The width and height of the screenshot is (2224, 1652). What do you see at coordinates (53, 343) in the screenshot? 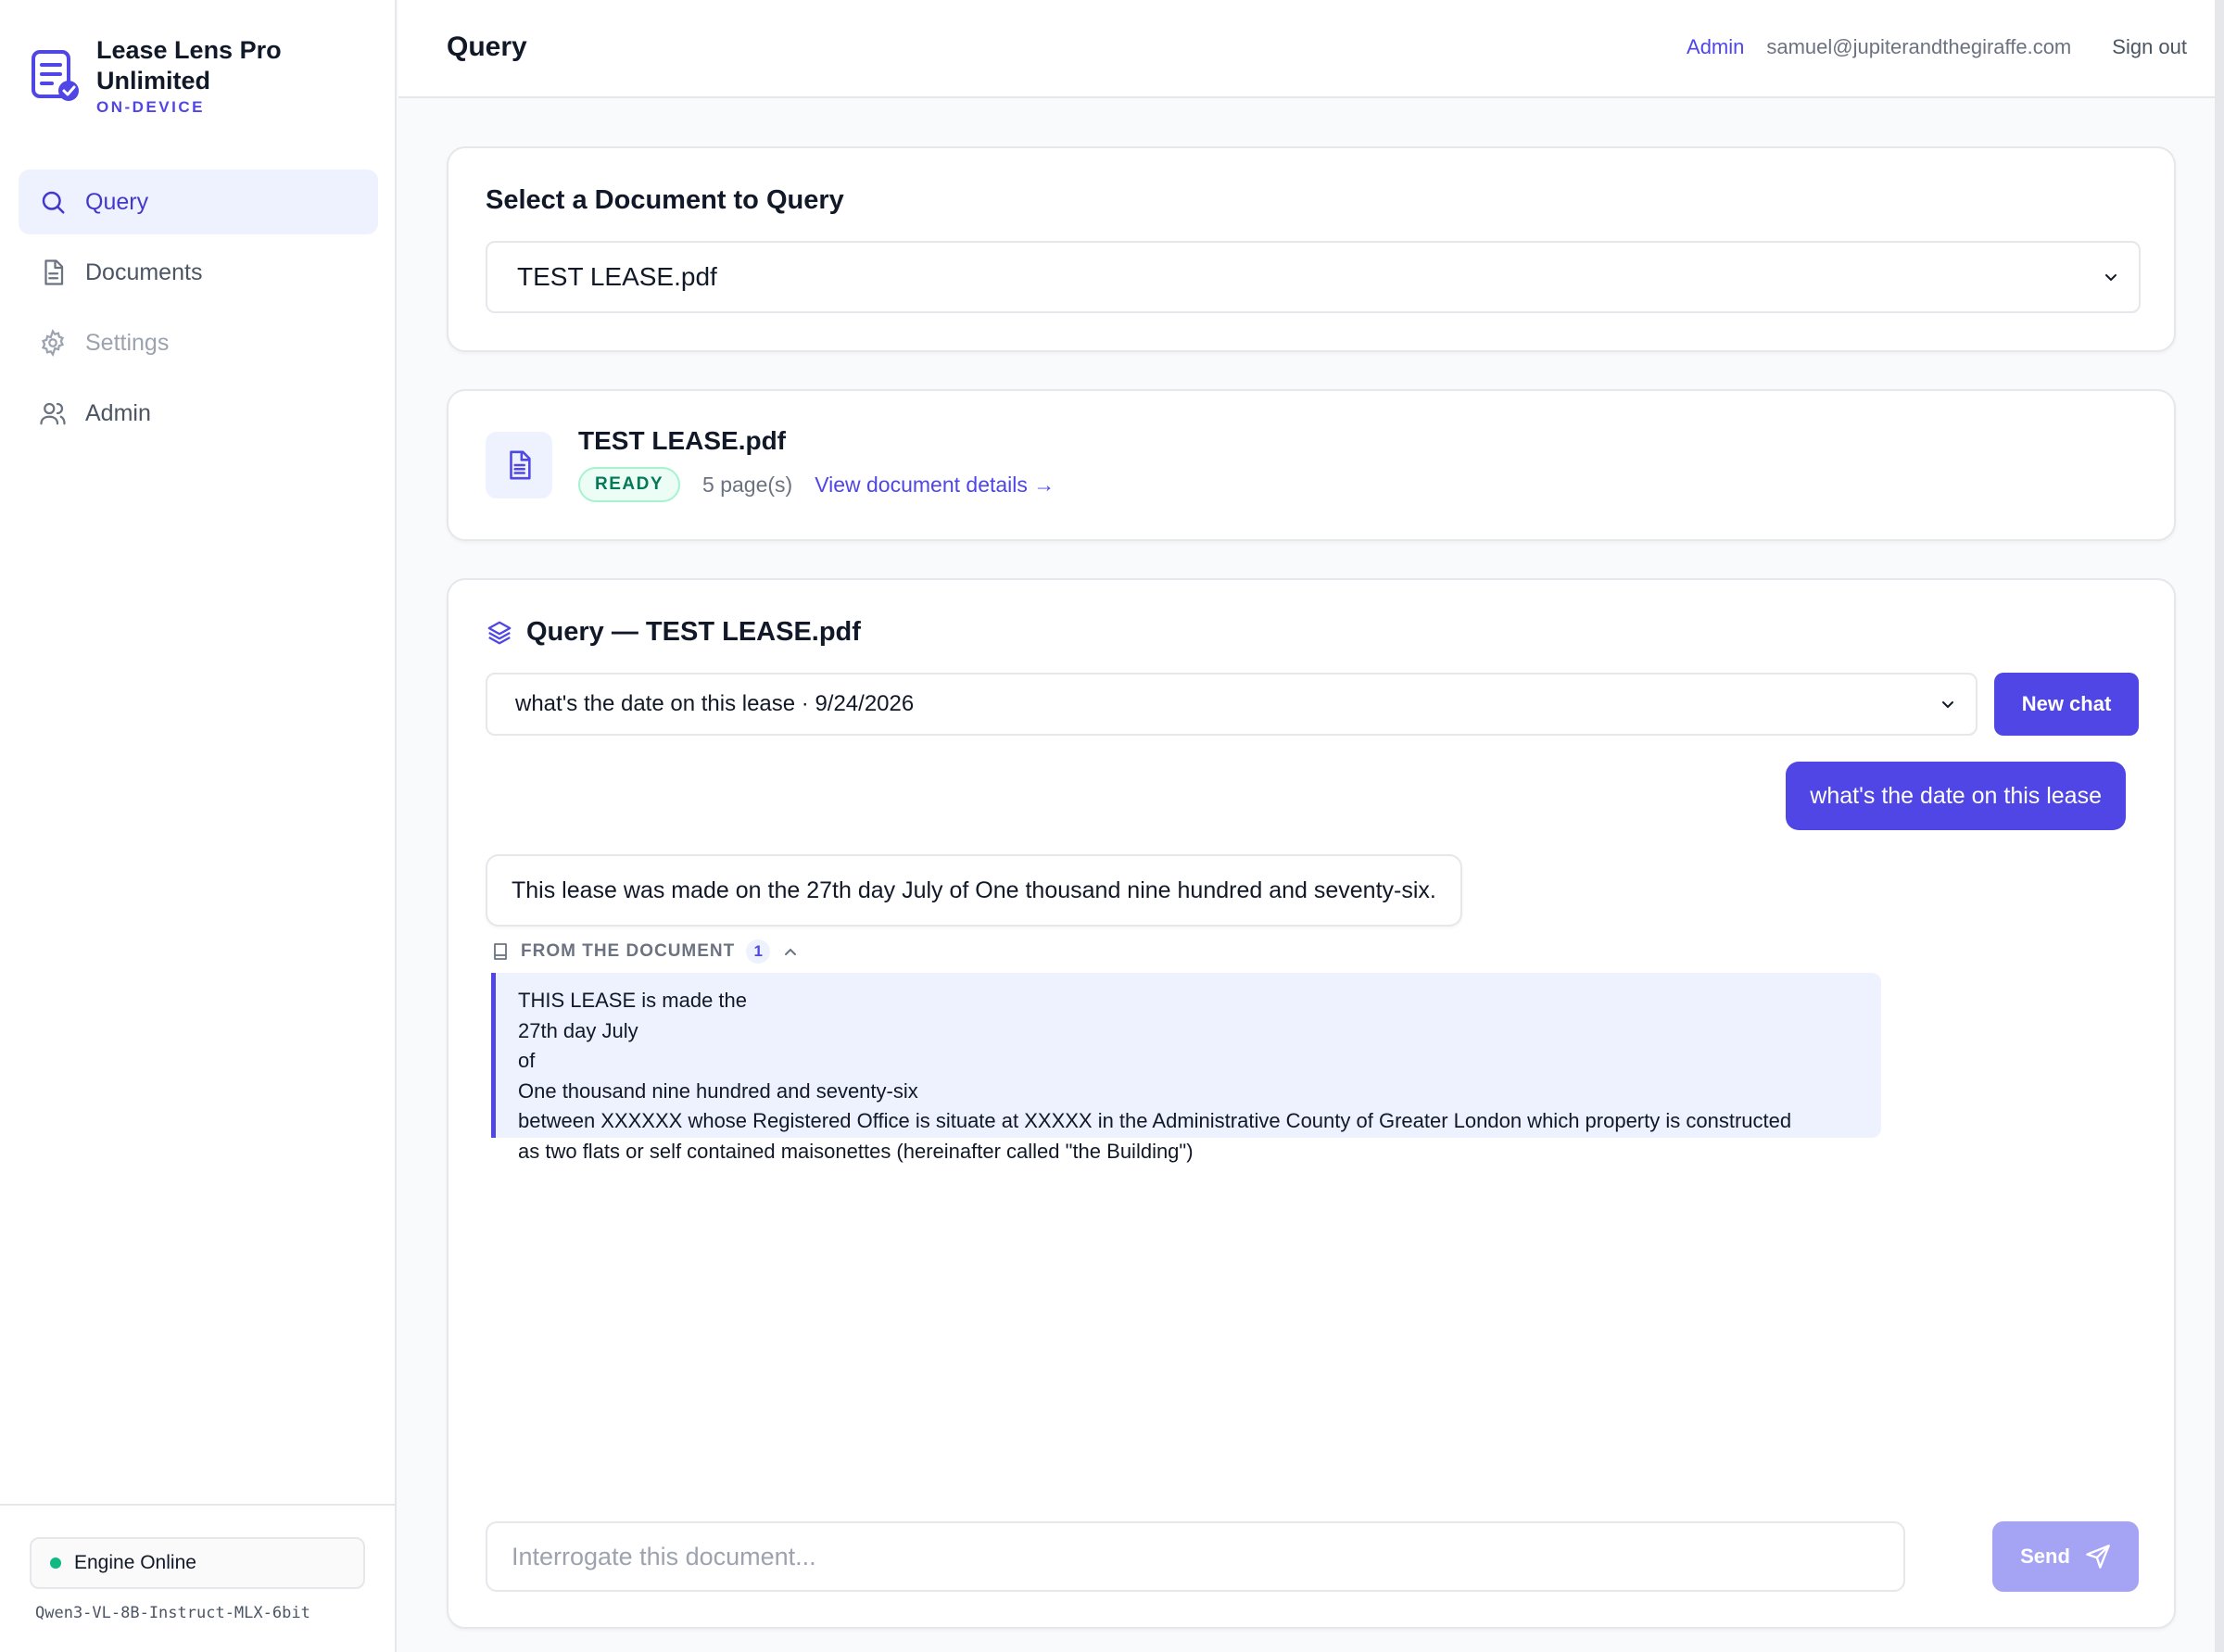
I see `gear-icon` at bounding box center [53, 343].